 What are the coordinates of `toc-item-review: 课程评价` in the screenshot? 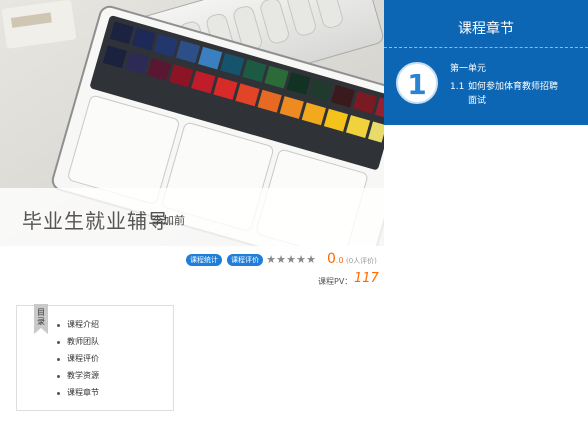 It's located at (78, 361).